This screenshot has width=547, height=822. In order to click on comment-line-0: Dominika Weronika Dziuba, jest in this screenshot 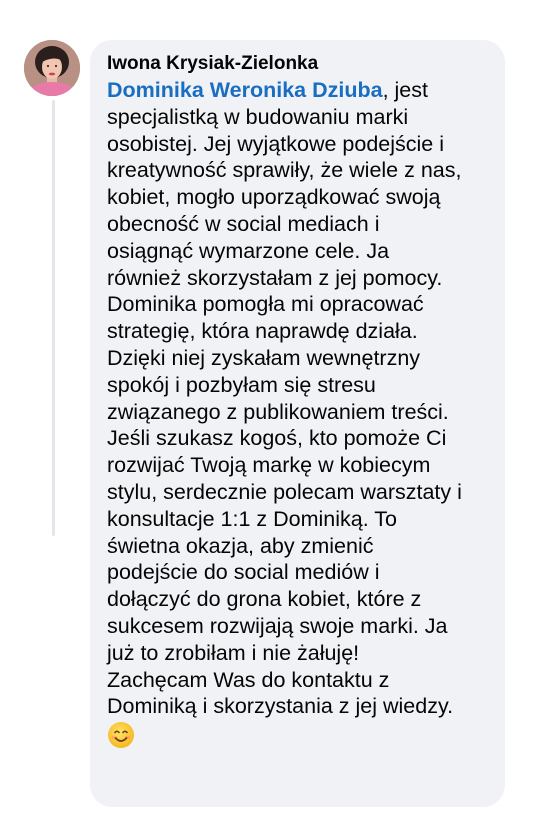, I will do `click(299, 90)`.